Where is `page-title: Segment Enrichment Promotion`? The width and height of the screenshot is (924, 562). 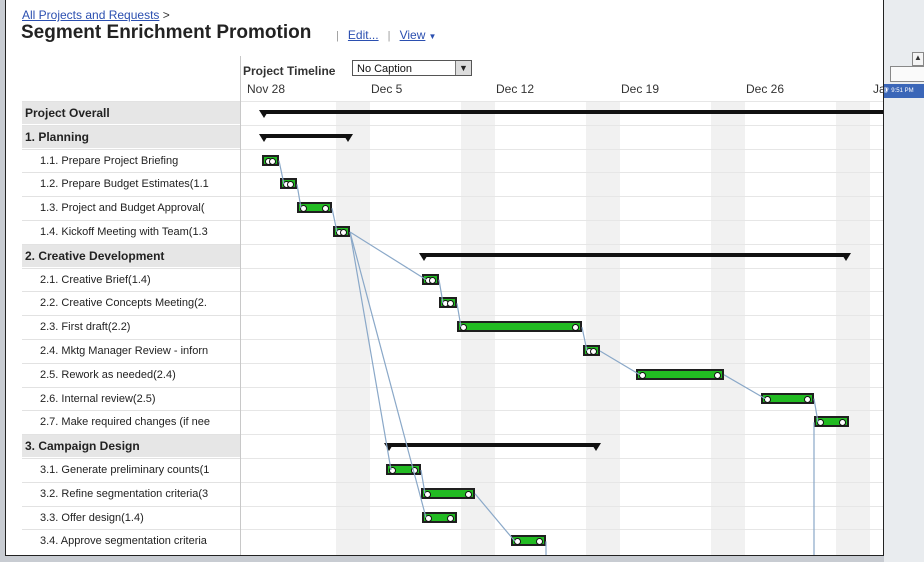 page-title: Segment Enrichment Promotion is located at coordinates (166, 32).